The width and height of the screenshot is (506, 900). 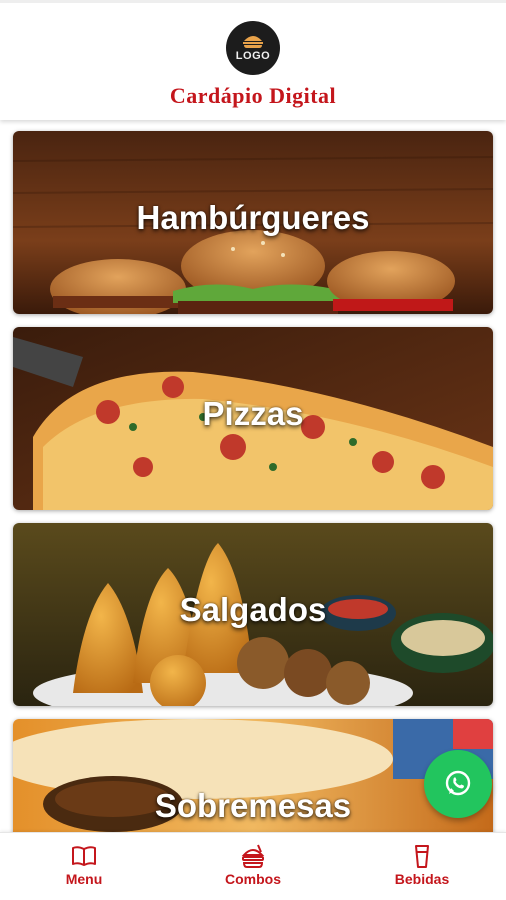 I want to click on nav-item-combos: Combos, so click(x=253, y=865).